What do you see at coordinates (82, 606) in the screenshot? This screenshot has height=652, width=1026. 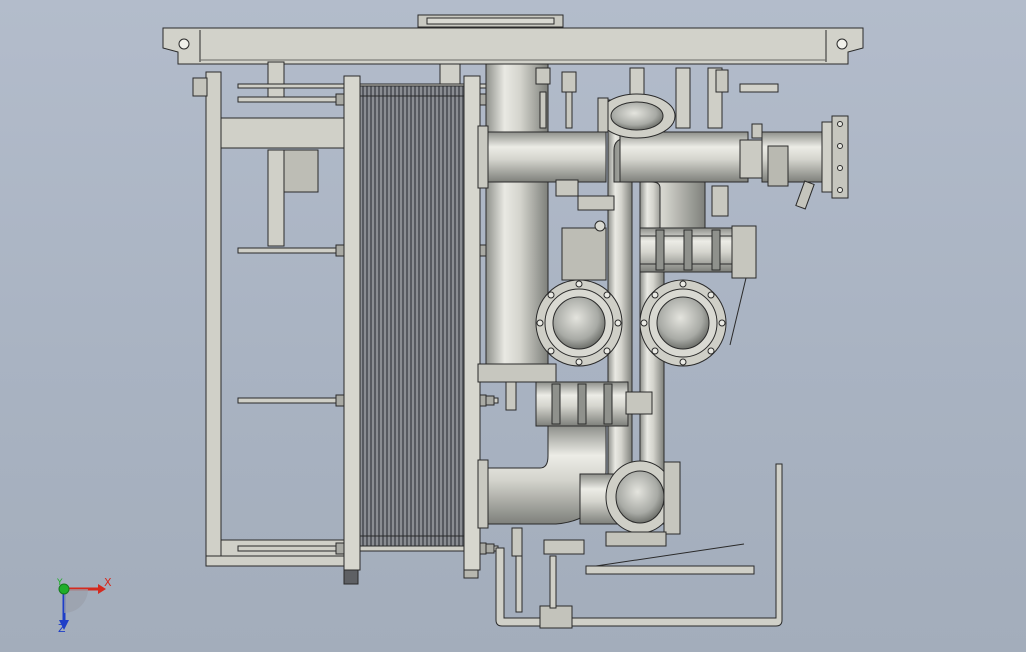 I see `coordinate-triad` at bounding box center [82, 606].